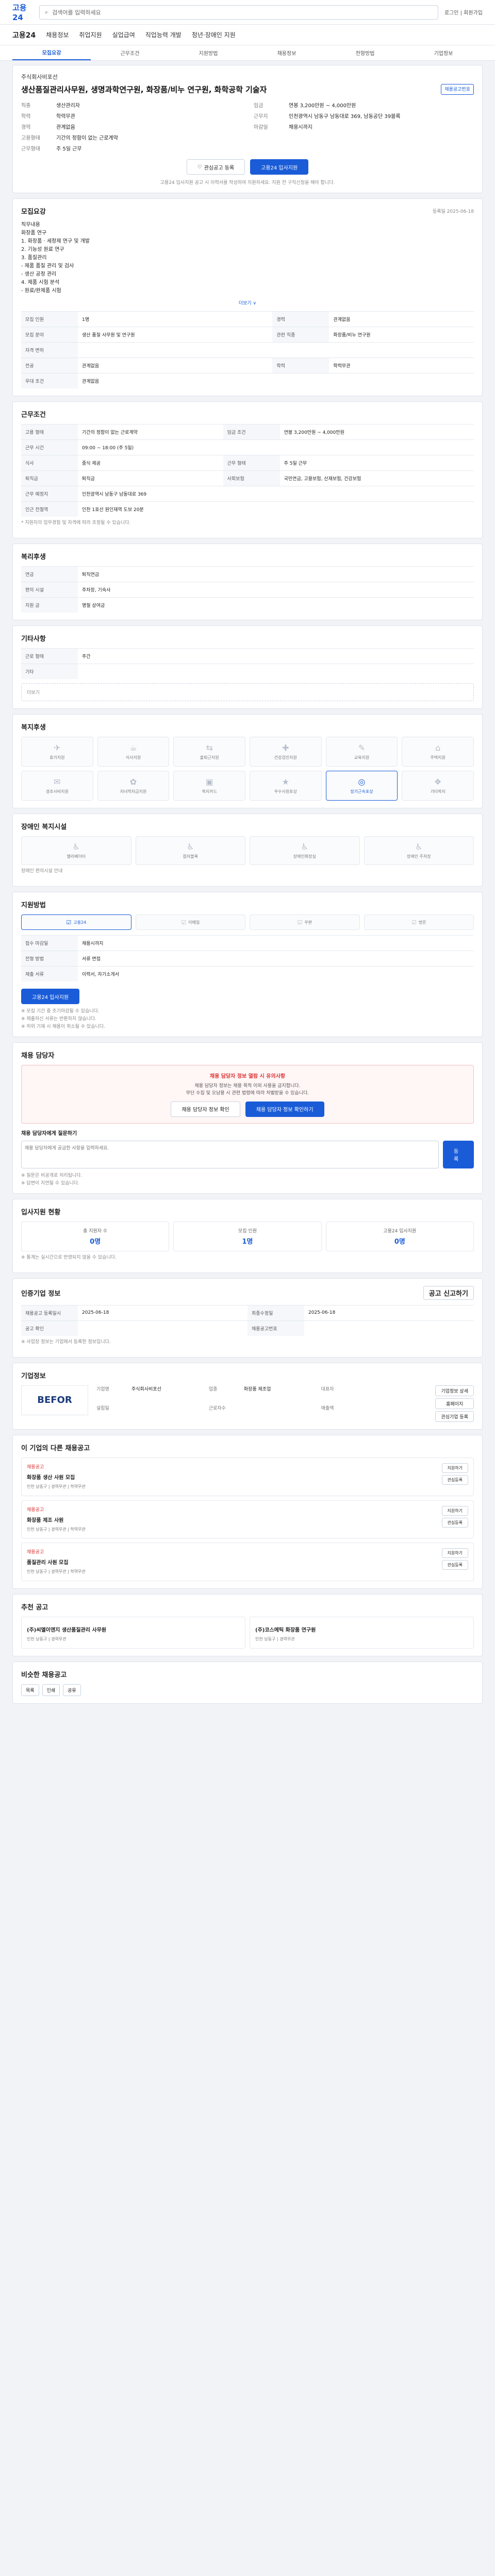 The width and height of the screenshot is (495, 2576). What do you see at coordinates (87, 138) in the screenshot?
I see `value: 기간의 정함이 없는 근로계약` at bounding box center [87, 138].